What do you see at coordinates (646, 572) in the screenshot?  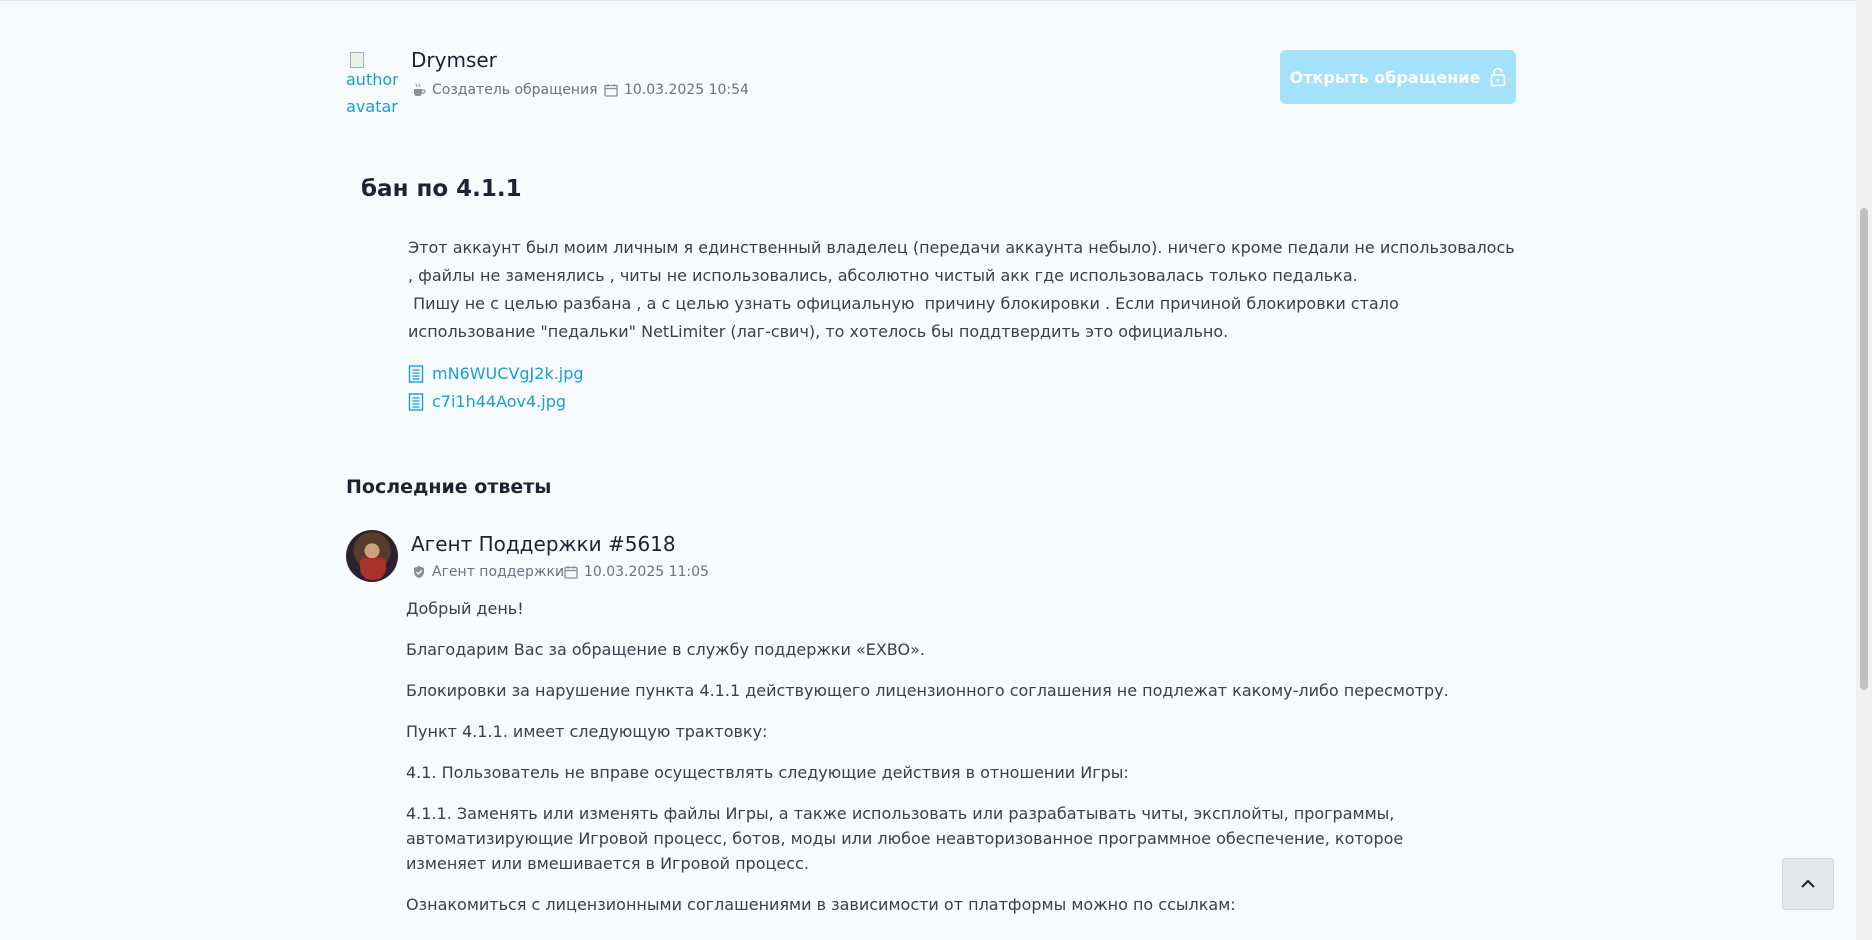 I see `agent-date-label: 10.03.2025 11:05` at bounding box center [646, 572].